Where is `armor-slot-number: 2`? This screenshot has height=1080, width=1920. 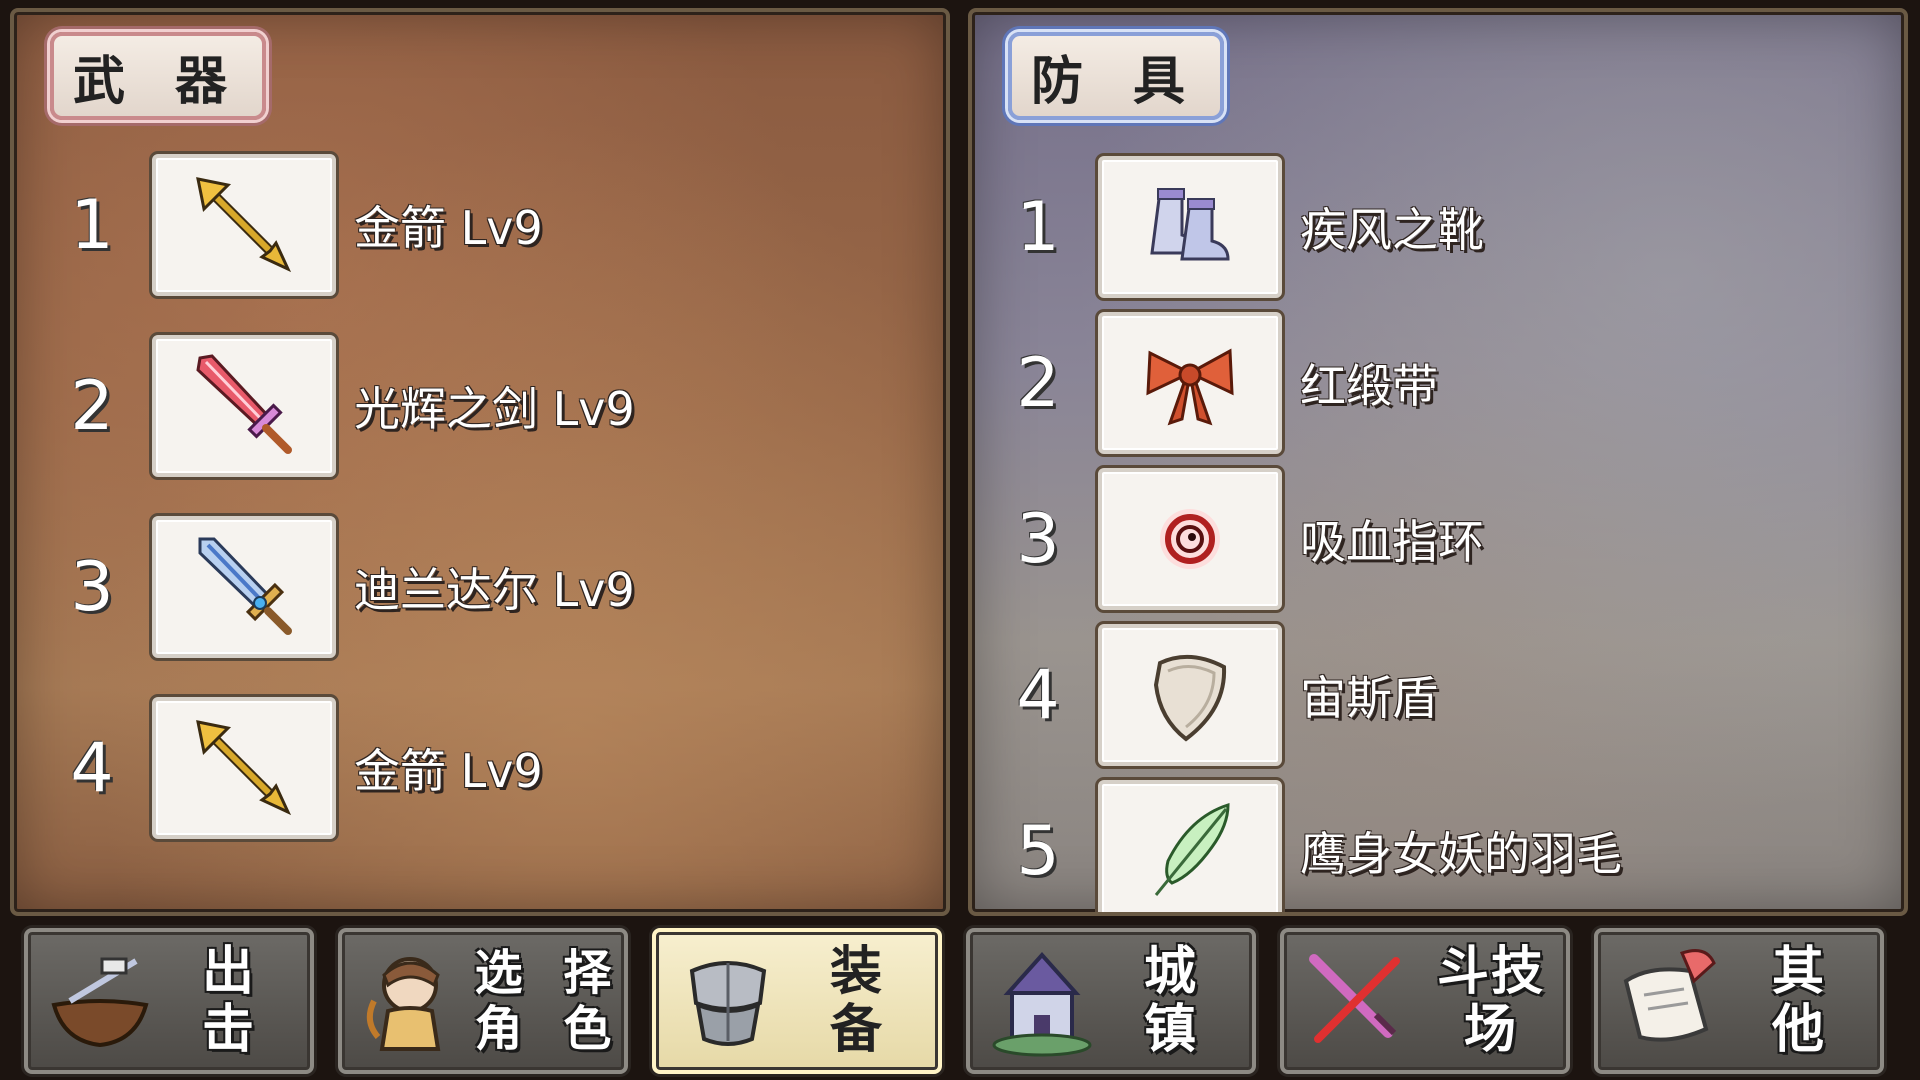
armor-slot-number: 2 is located at coordinates (1038, 383).